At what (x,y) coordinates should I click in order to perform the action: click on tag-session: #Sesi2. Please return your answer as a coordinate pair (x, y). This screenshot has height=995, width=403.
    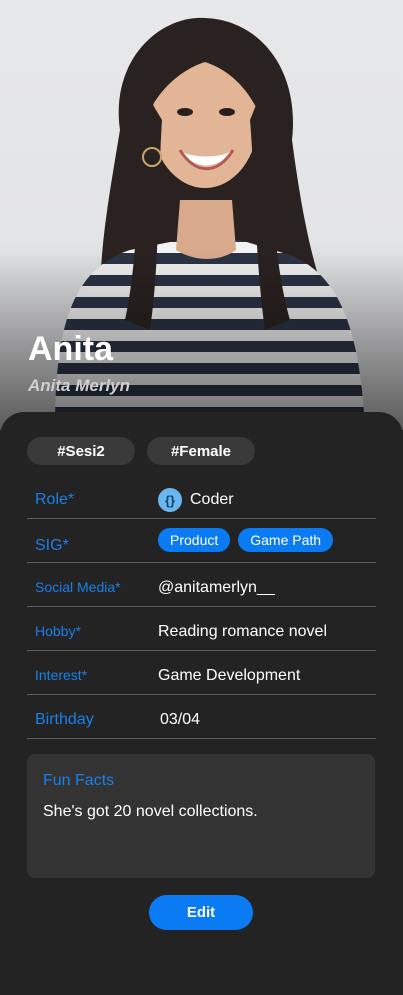
    Looking at the image, I should click on (81, 451).